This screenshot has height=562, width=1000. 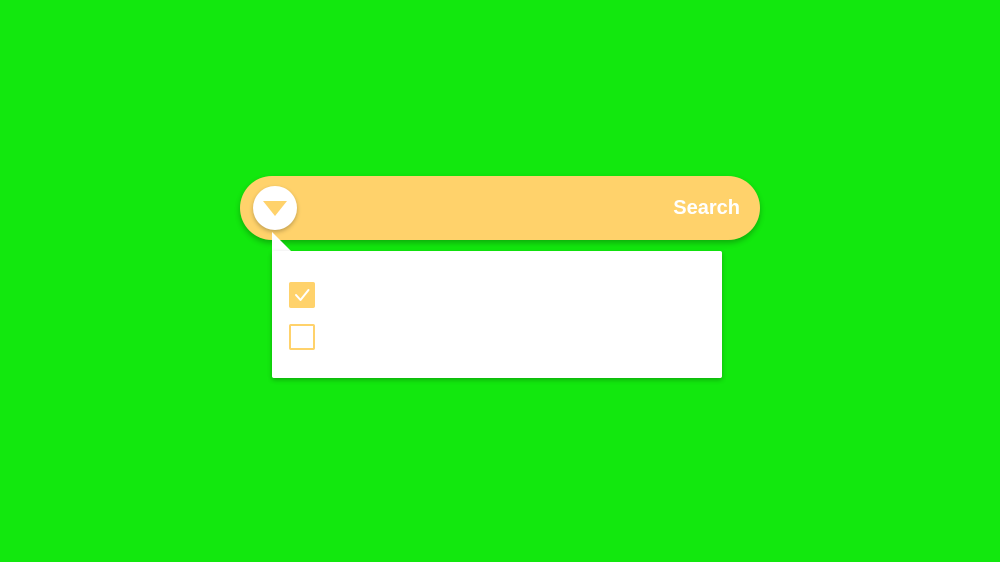 I want to click on dropdown-panel, so click(x=497, y=314).